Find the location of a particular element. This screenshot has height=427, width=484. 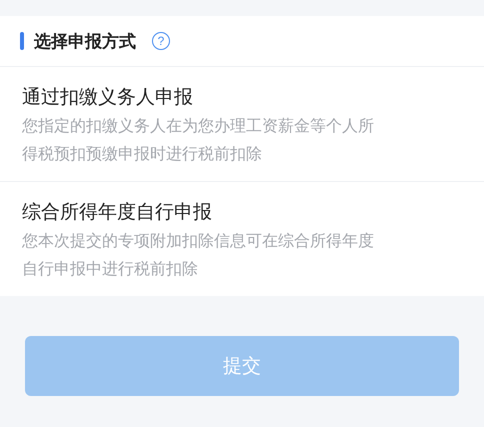

section-title: 选择申报方式 is located at coordinates (85, 41).